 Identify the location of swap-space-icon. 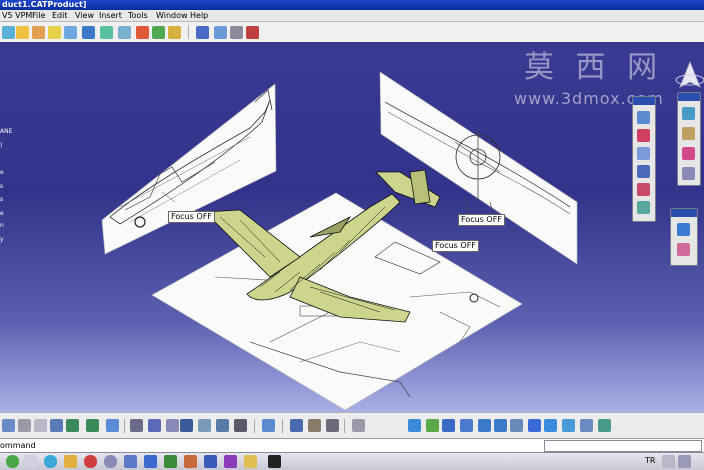
(604, 425).